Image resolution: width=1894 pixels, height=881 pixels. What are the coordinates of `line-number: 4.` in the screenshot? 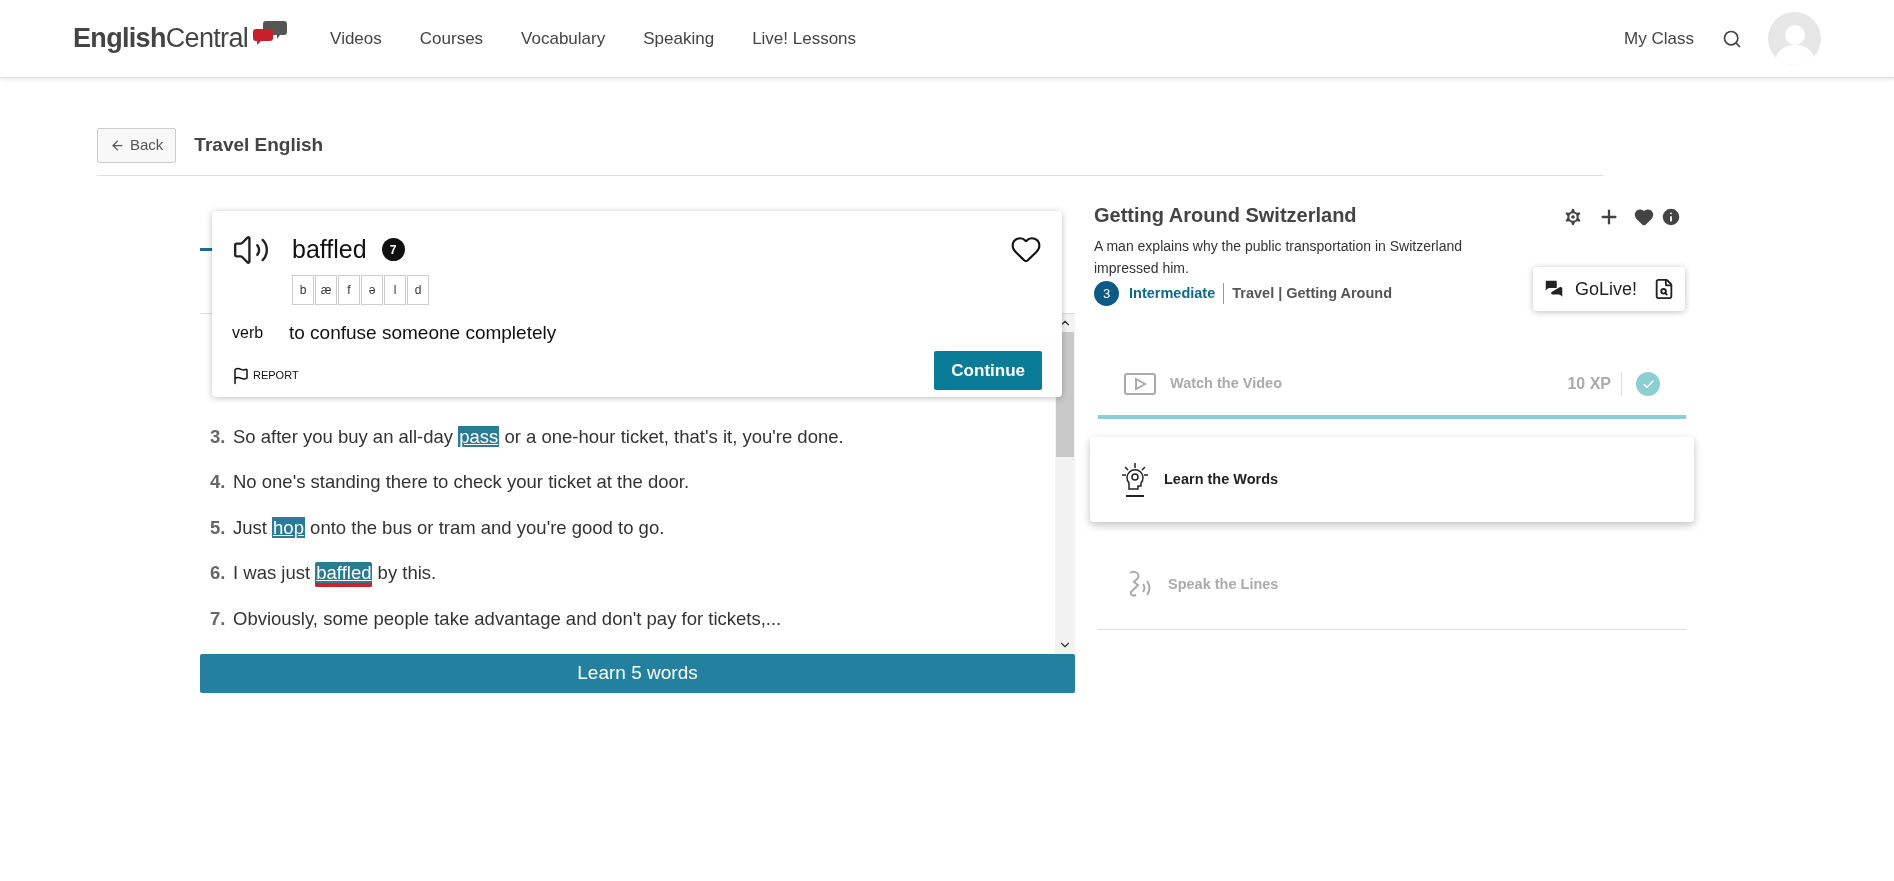 It's located at (218, 482).